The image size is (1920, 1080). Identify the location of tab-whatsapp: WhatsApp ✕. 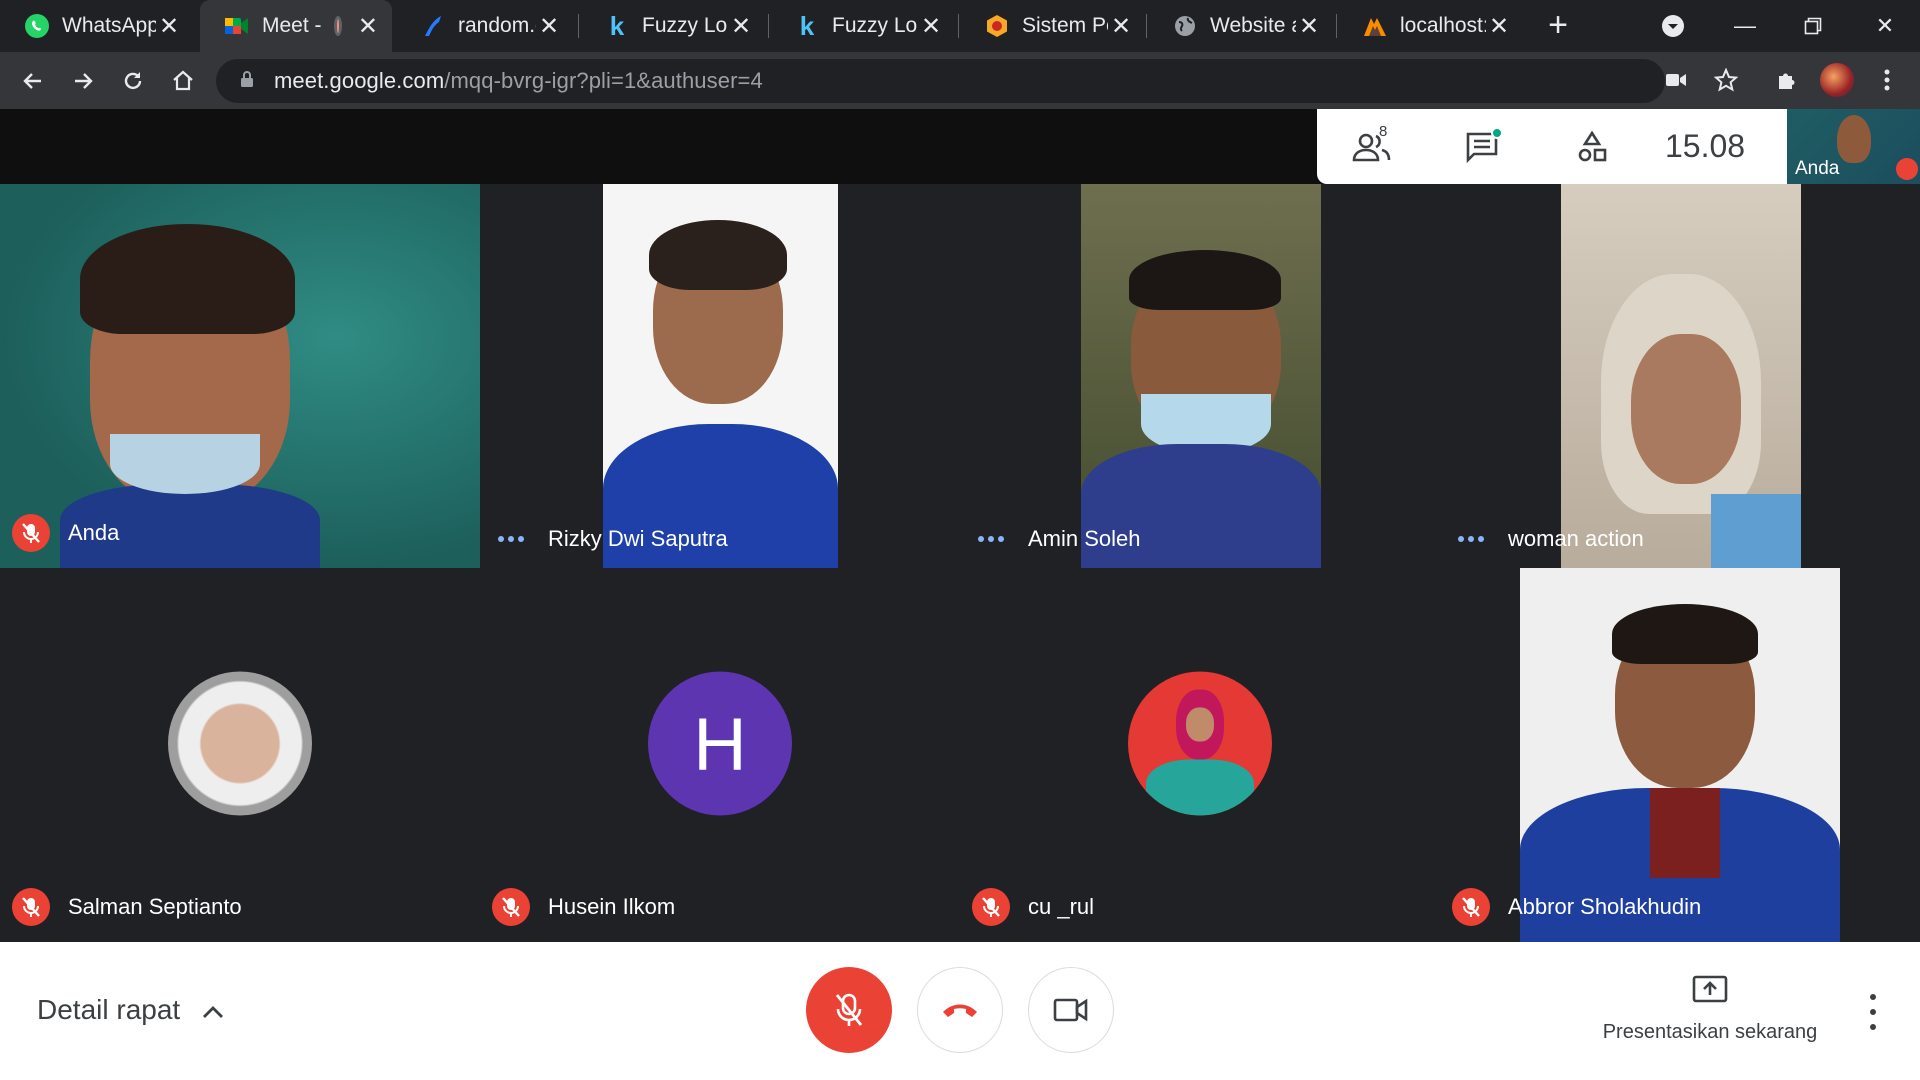
(98, 26).